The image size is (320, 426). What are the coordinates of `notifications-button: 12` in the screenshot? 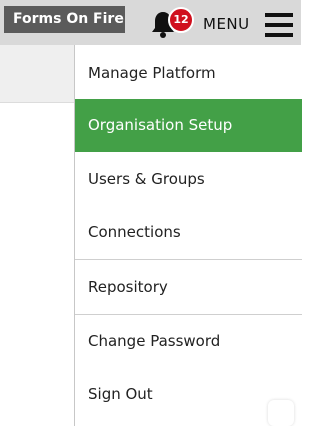 It's located at (172, 23).